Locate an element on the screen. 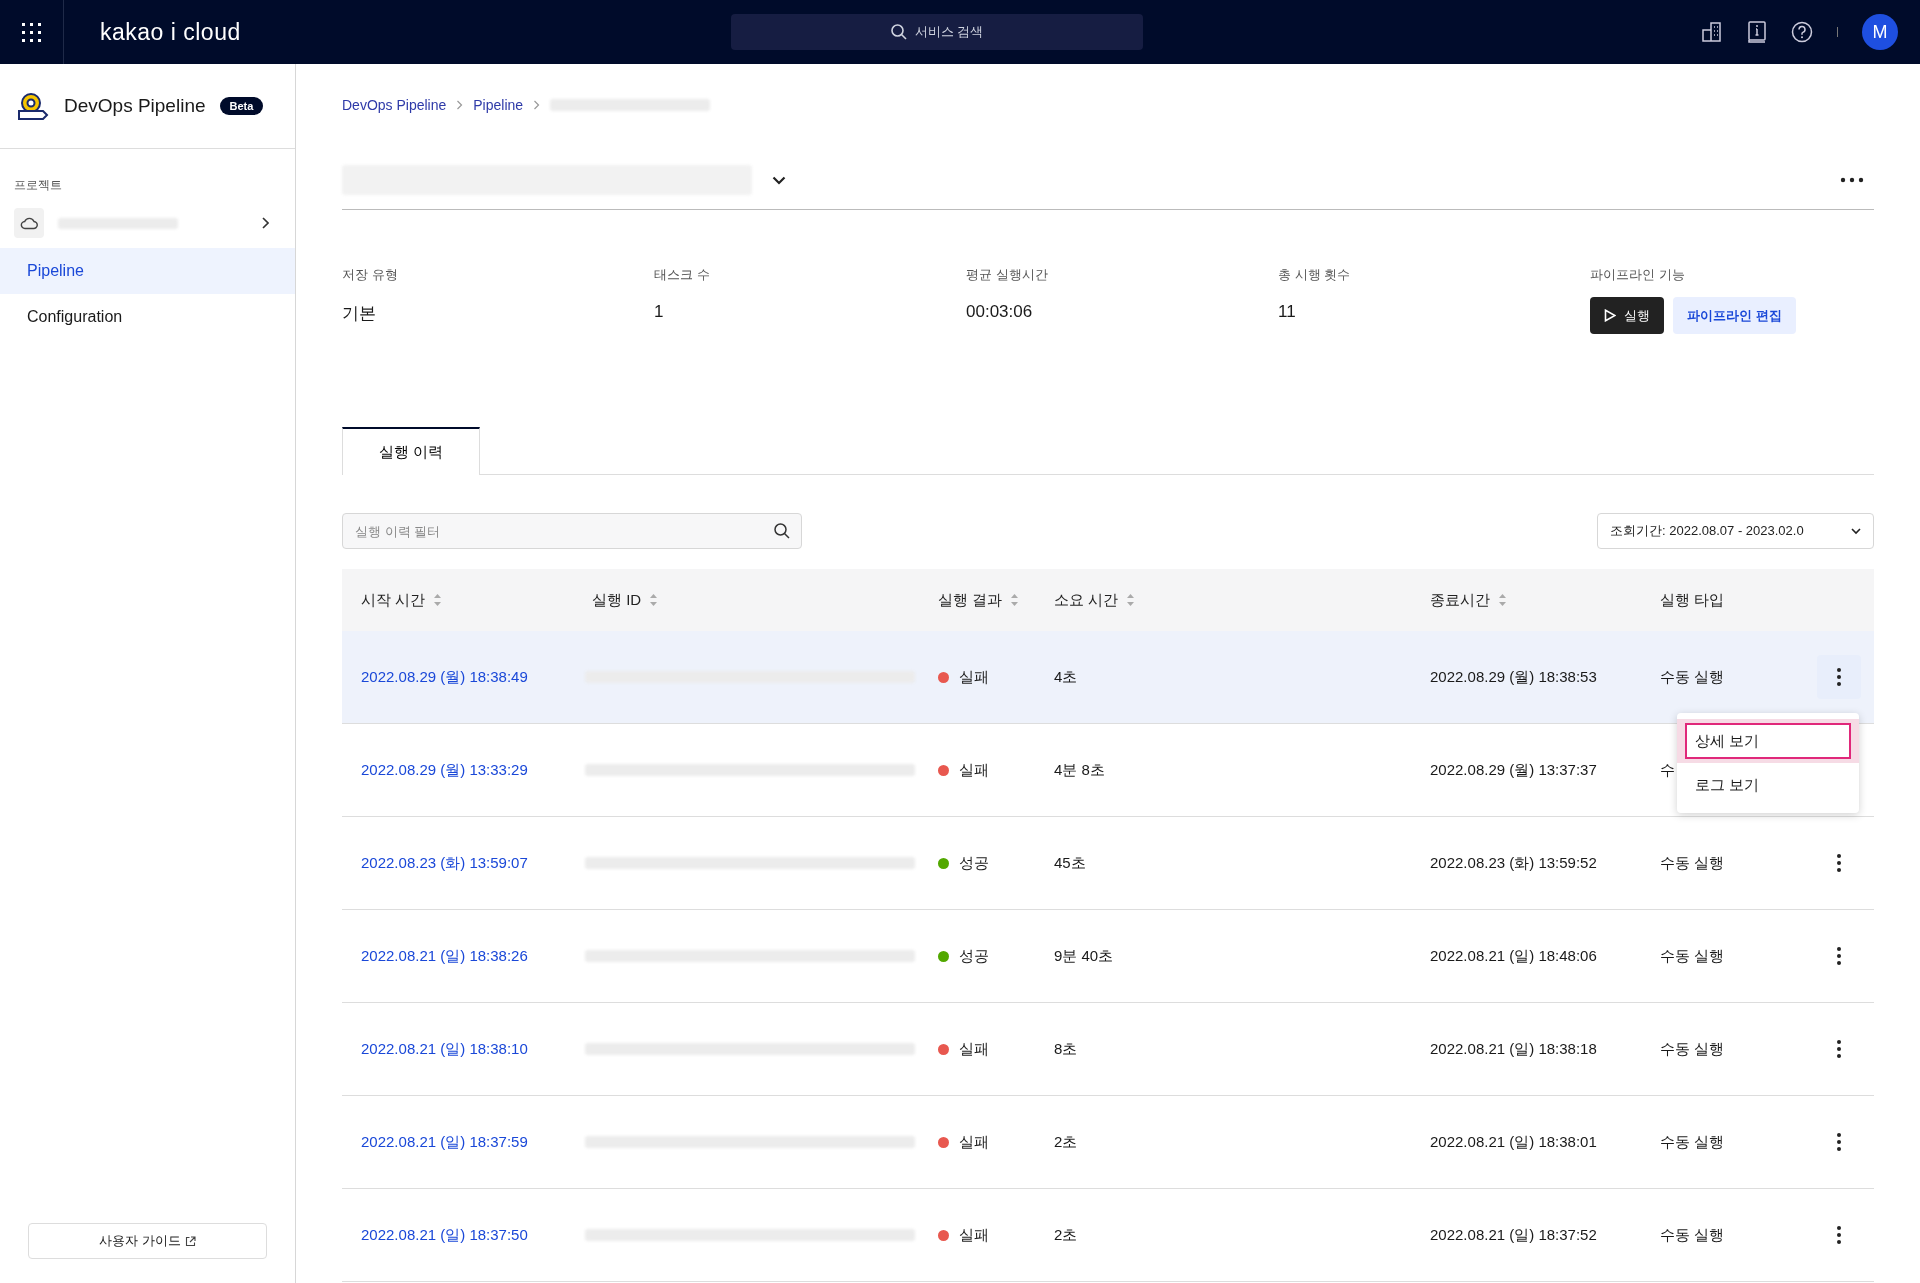  menu-item: 상세 보기 is located at coordinates (1768, 741).